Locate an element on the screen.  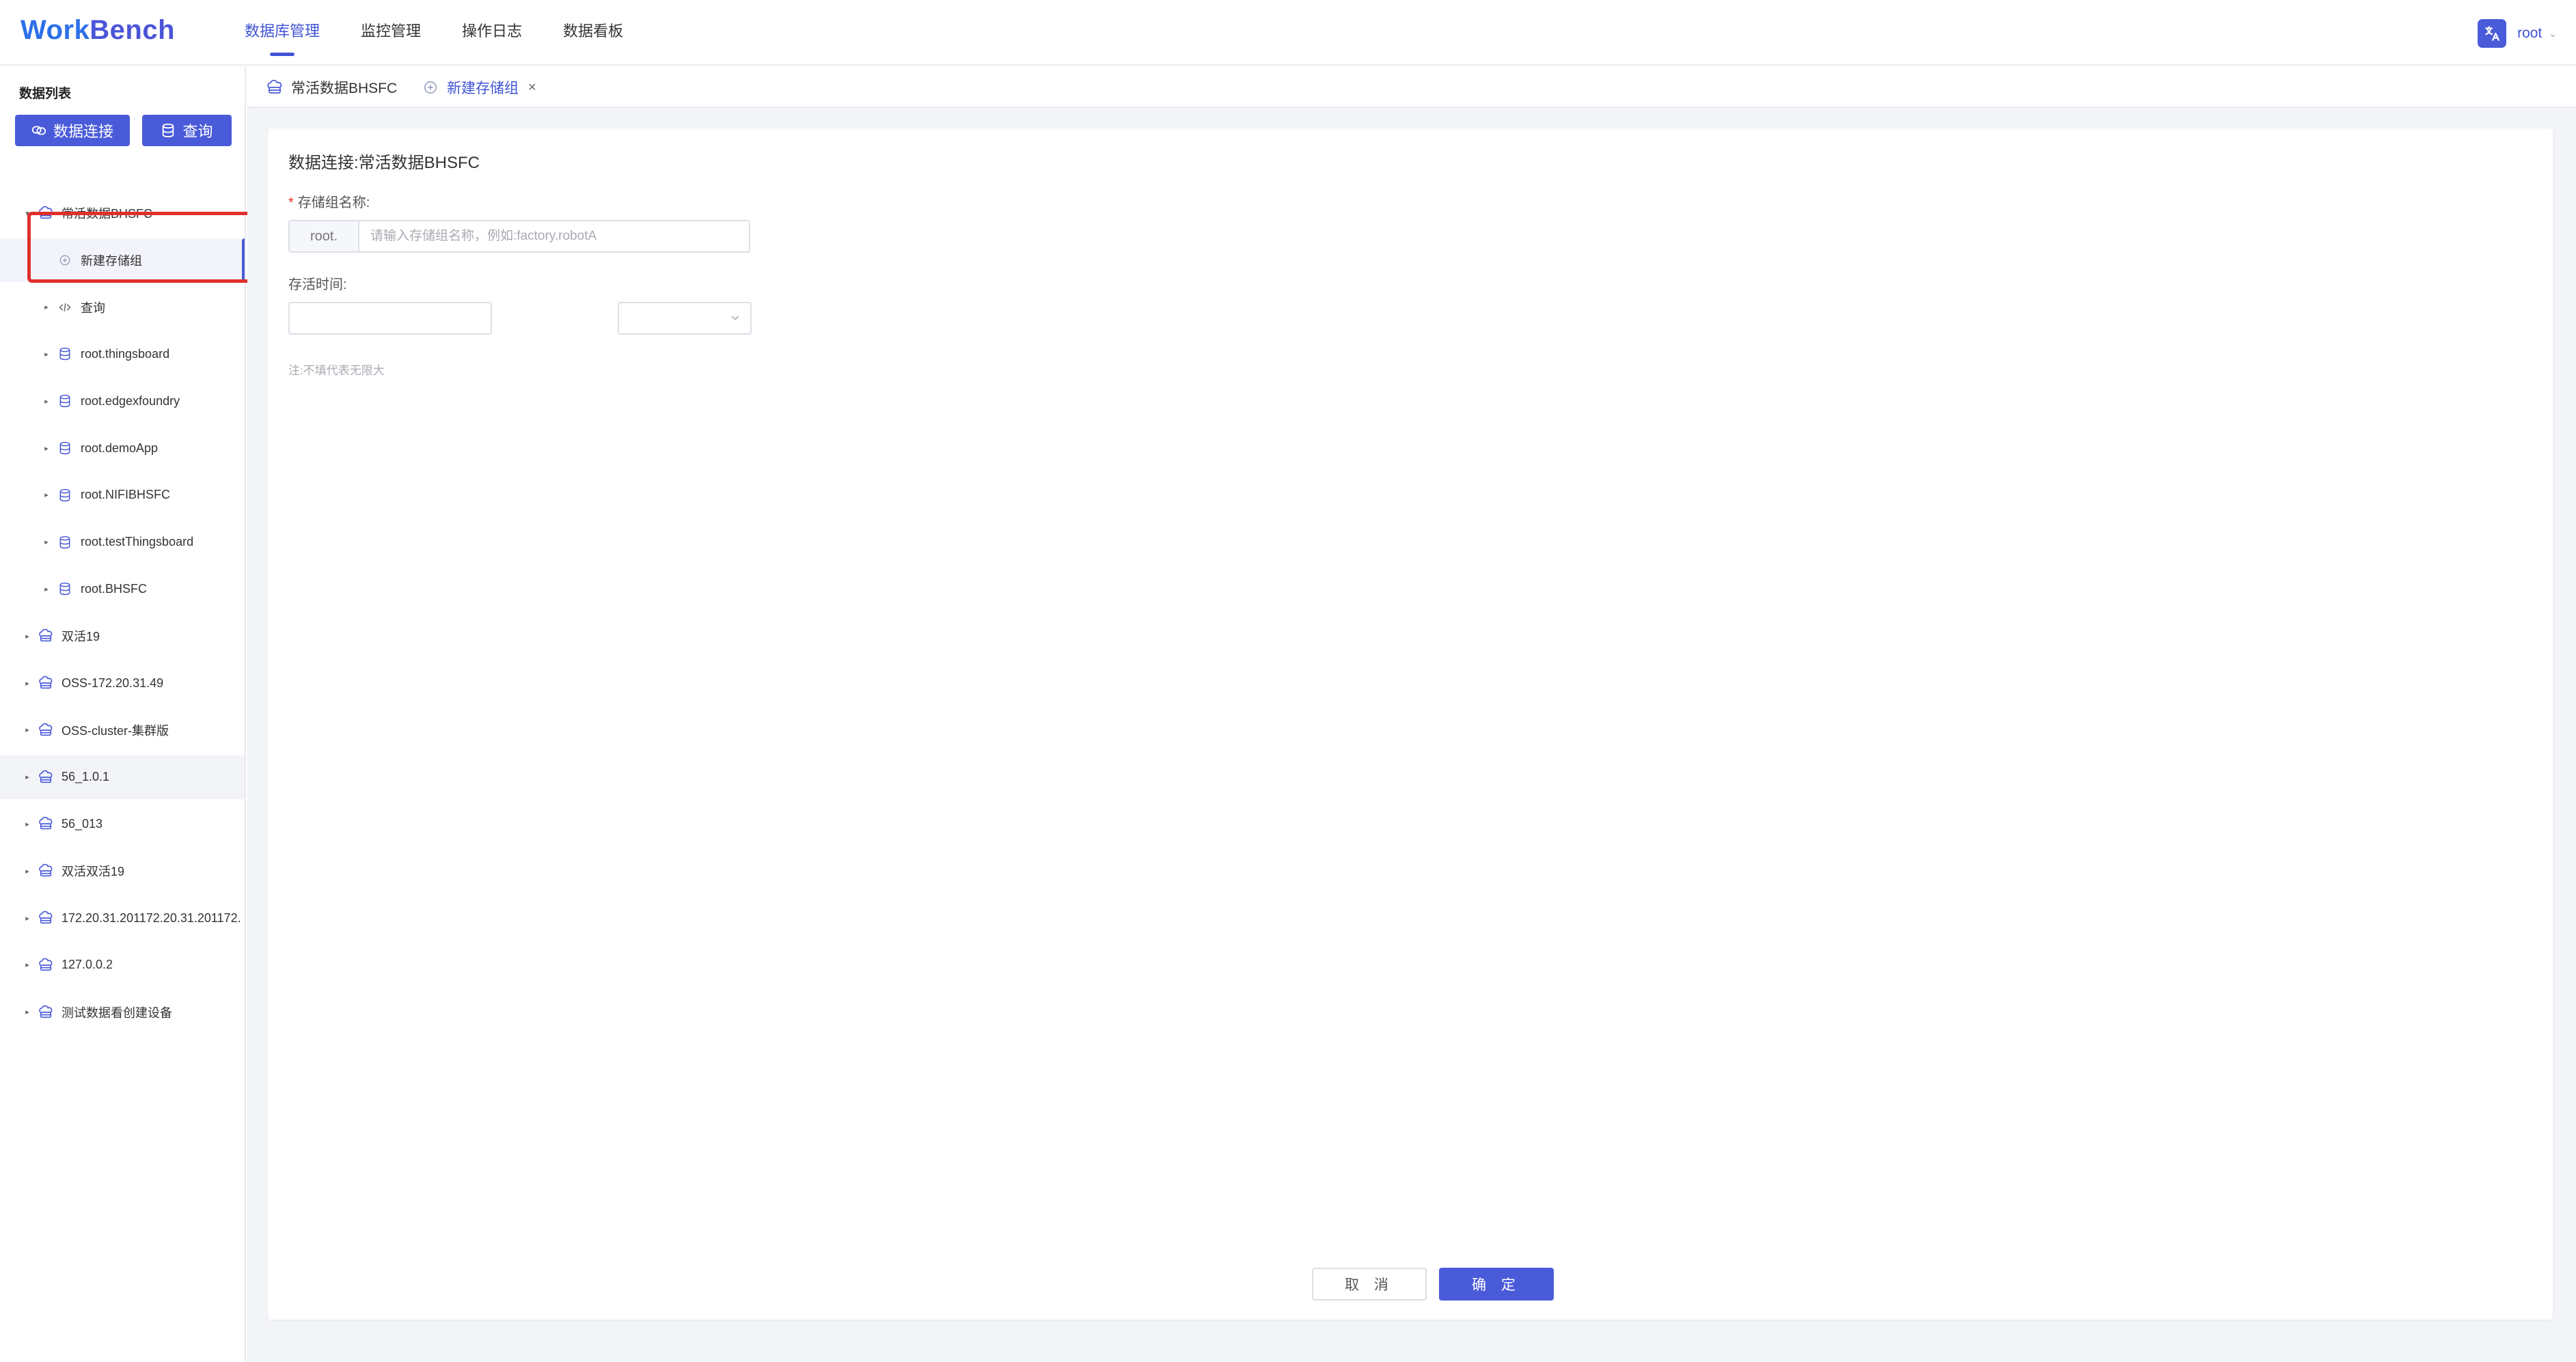
tree-node-label: root.testThingsboard is located at coordinates (137, 542).